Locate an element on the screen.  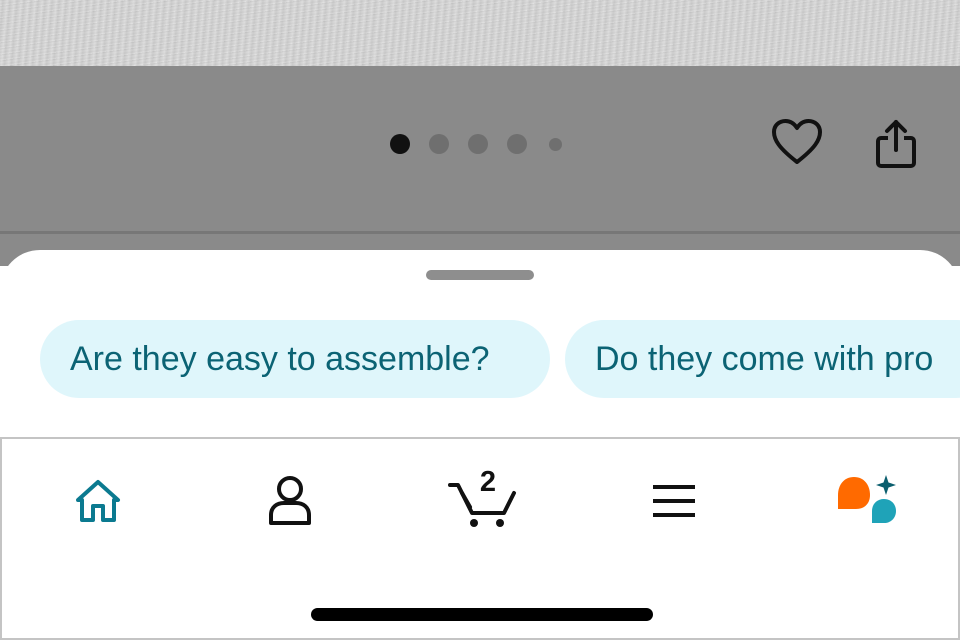
tab-home is located at coordinates (98, 501).